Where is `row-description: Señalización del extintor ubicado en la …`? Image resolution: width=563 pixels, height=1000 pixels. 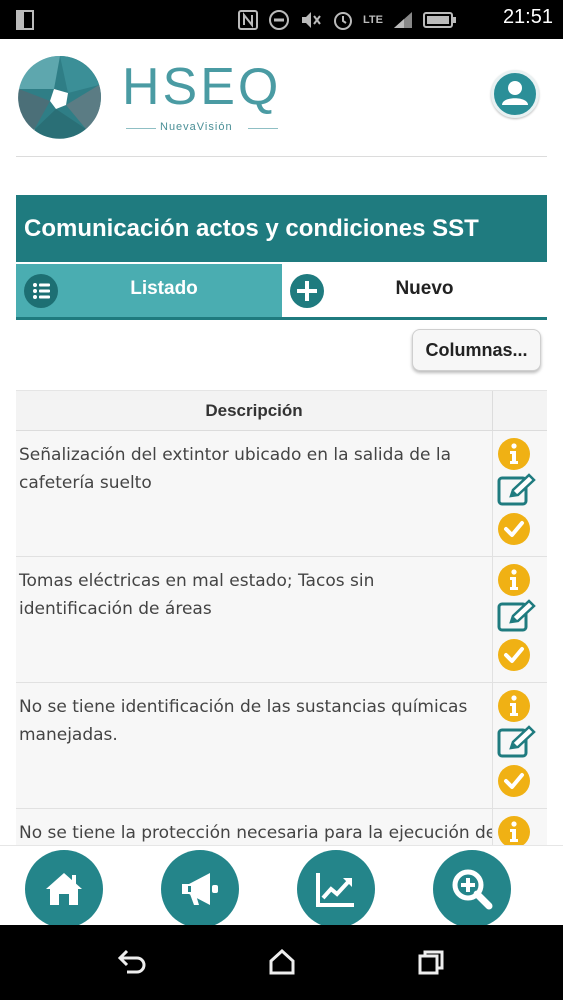
row-description: Señalización del extintor ubicado en la … is located at coordinates (254, 493).